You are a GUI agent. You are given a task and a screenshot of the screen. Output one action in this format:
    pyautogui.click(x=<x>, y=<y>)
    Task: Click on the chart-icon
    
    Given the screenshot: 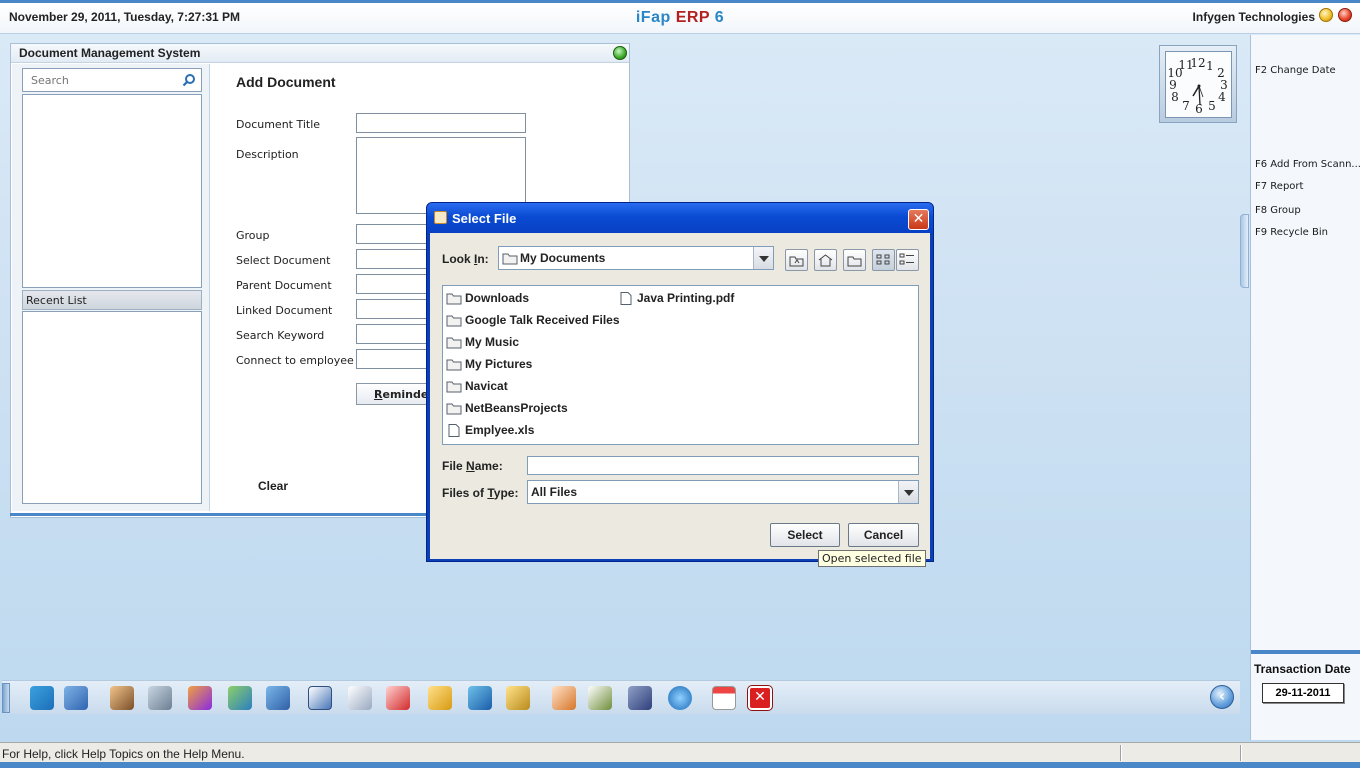 What is the action you would take?
    pyautogui.click(x=398, y=698)
    